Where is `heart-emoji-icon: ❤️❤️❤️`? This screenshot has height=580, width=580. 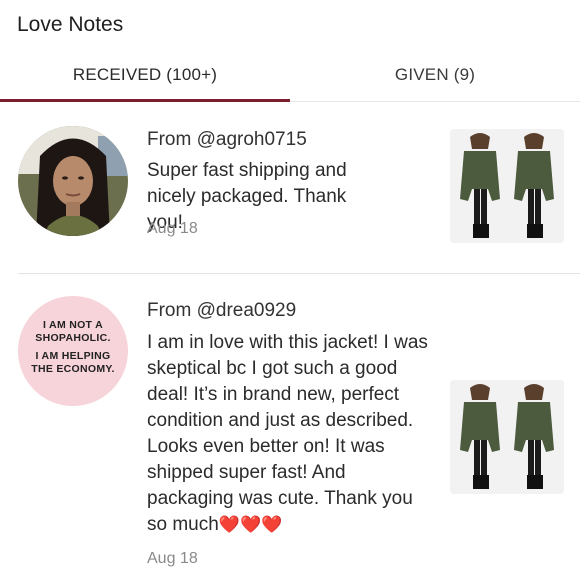 heart-emoji-icon: ❤️❤️❤️ is located at coordinates (250, 524).